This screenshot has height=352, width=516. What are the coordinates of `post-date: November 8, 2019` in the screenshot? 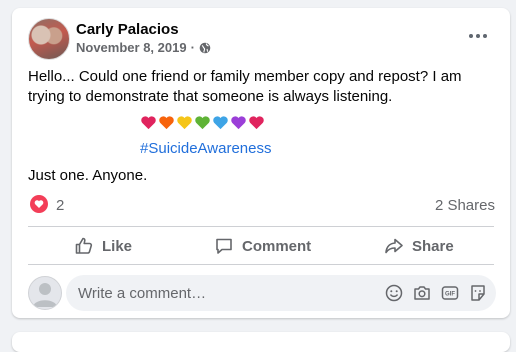 It's located at (131, 47).